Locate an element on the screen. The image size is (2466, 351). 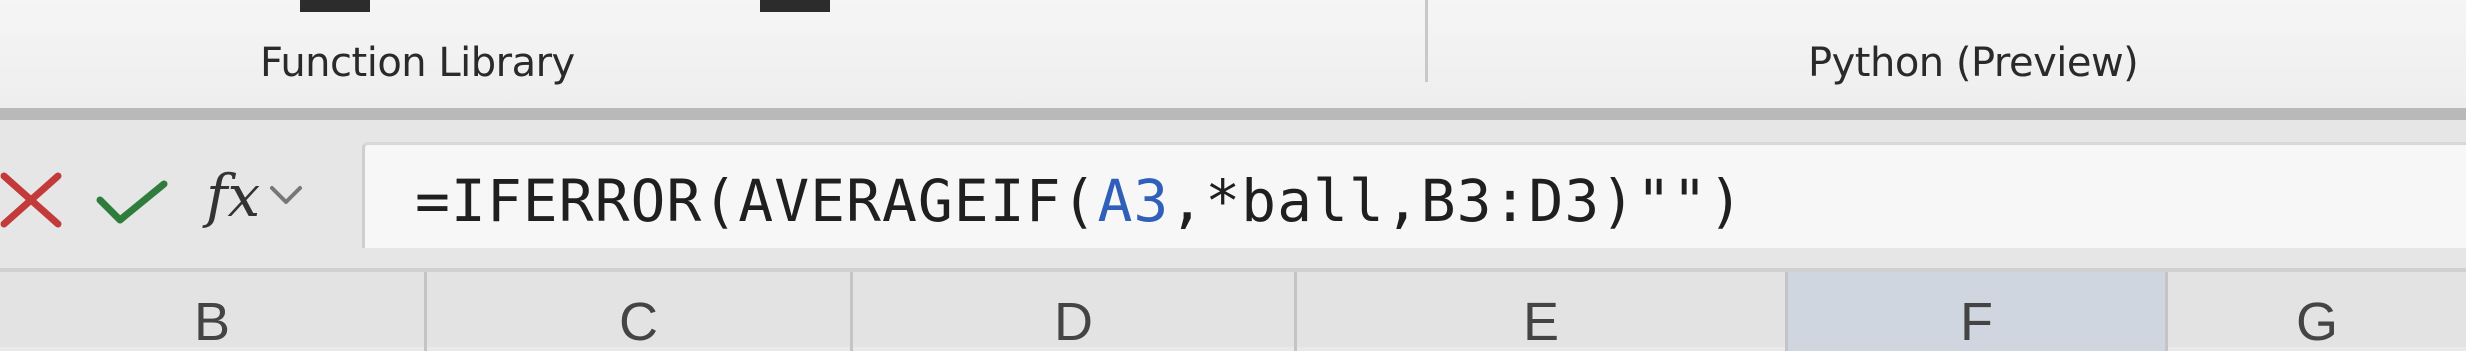
close-icon is located at coordinates (31, 200).